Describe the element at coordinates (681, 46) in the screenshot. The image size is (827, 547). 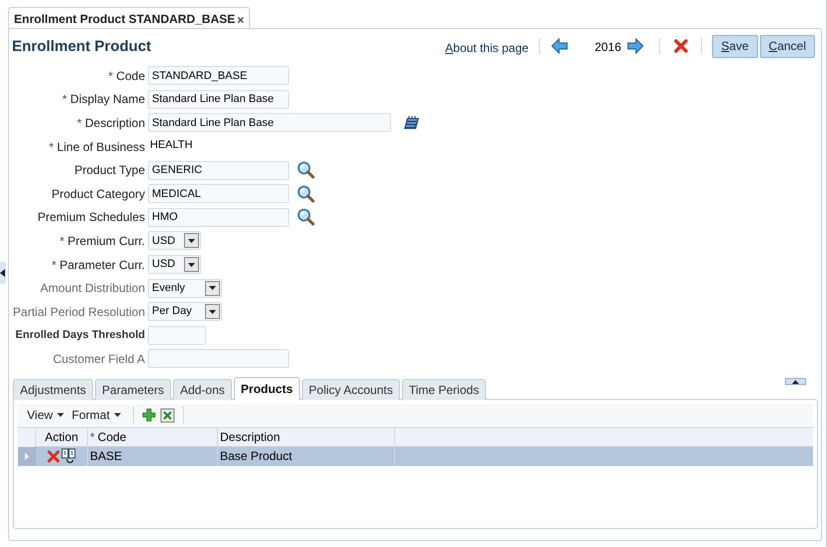
I see `delete-icon` at that location.